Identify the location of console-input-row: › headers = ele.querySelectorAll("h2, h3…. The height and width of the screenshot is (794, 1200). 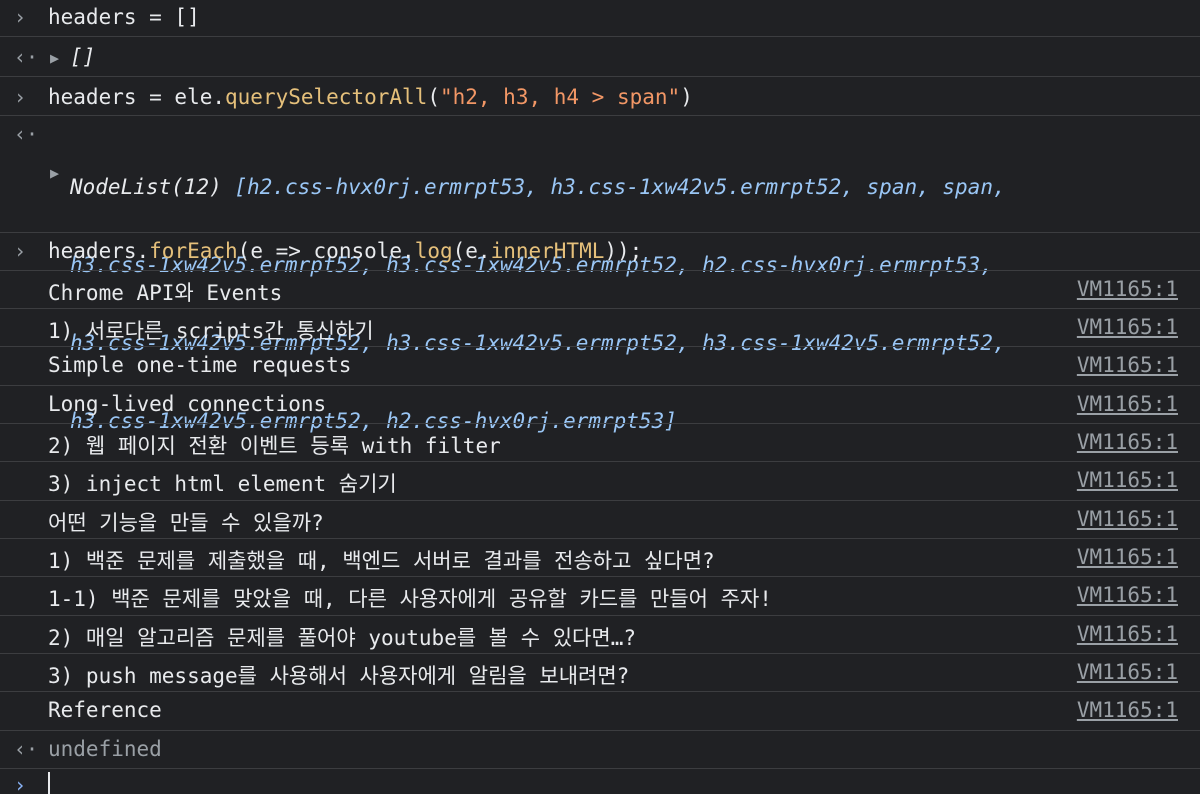
(600, 96).